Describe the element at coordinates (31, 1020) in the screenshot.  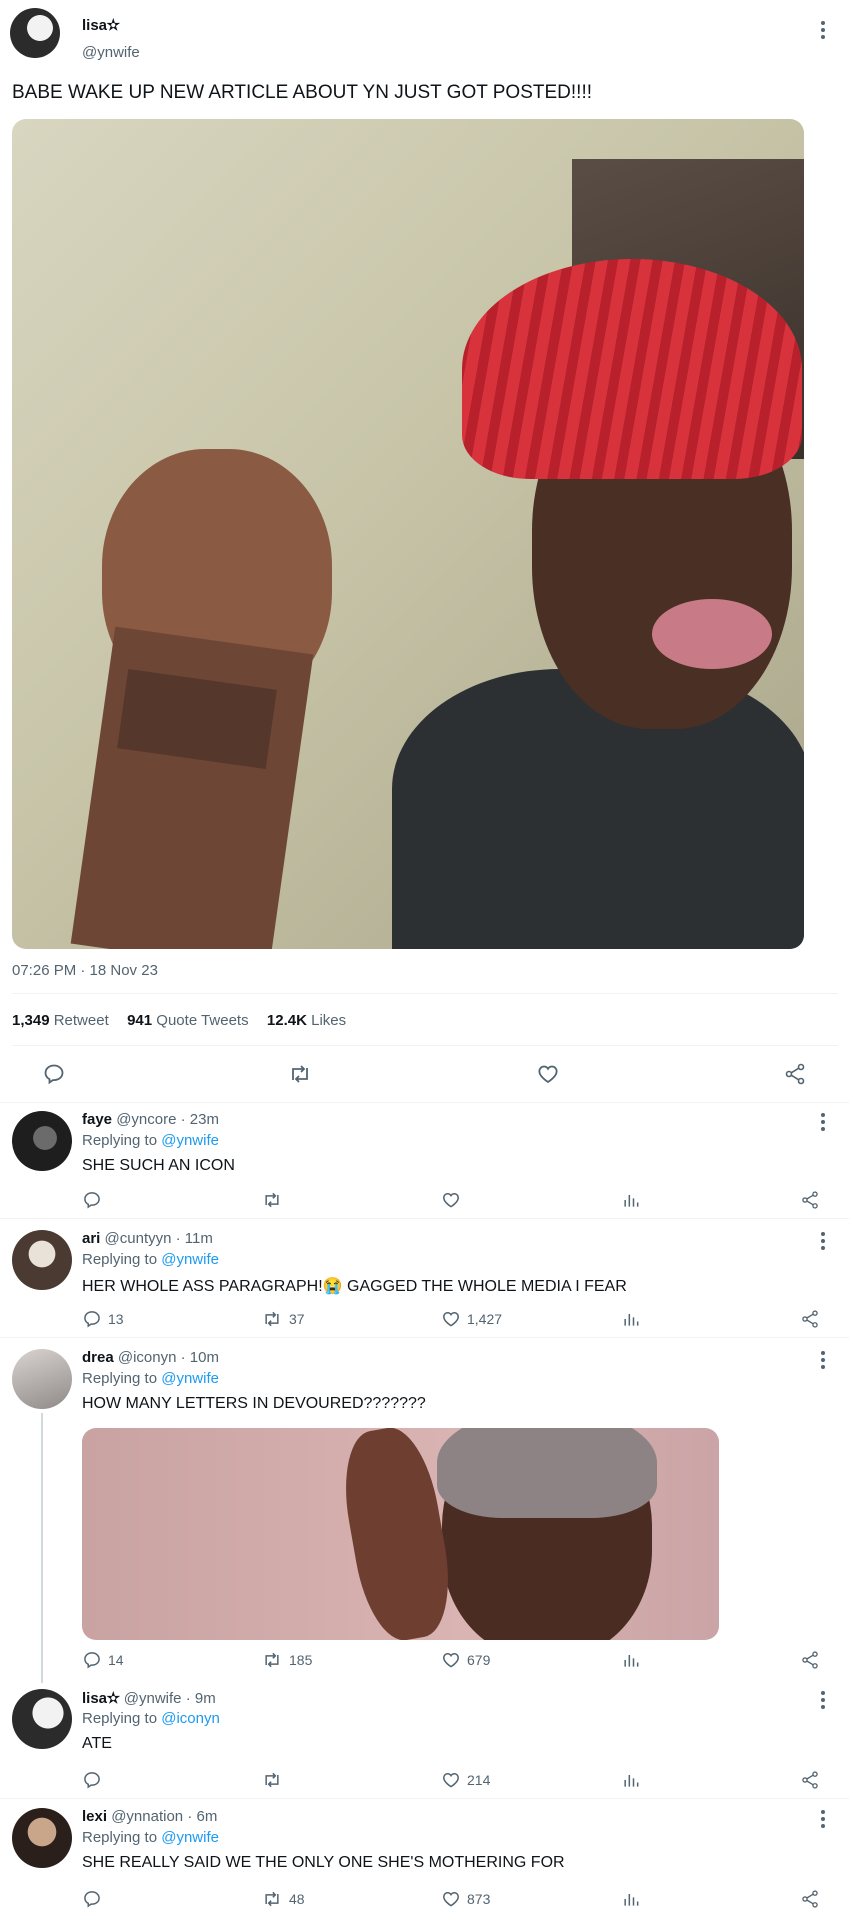
I see `retweets-count: 1,349` at that location.